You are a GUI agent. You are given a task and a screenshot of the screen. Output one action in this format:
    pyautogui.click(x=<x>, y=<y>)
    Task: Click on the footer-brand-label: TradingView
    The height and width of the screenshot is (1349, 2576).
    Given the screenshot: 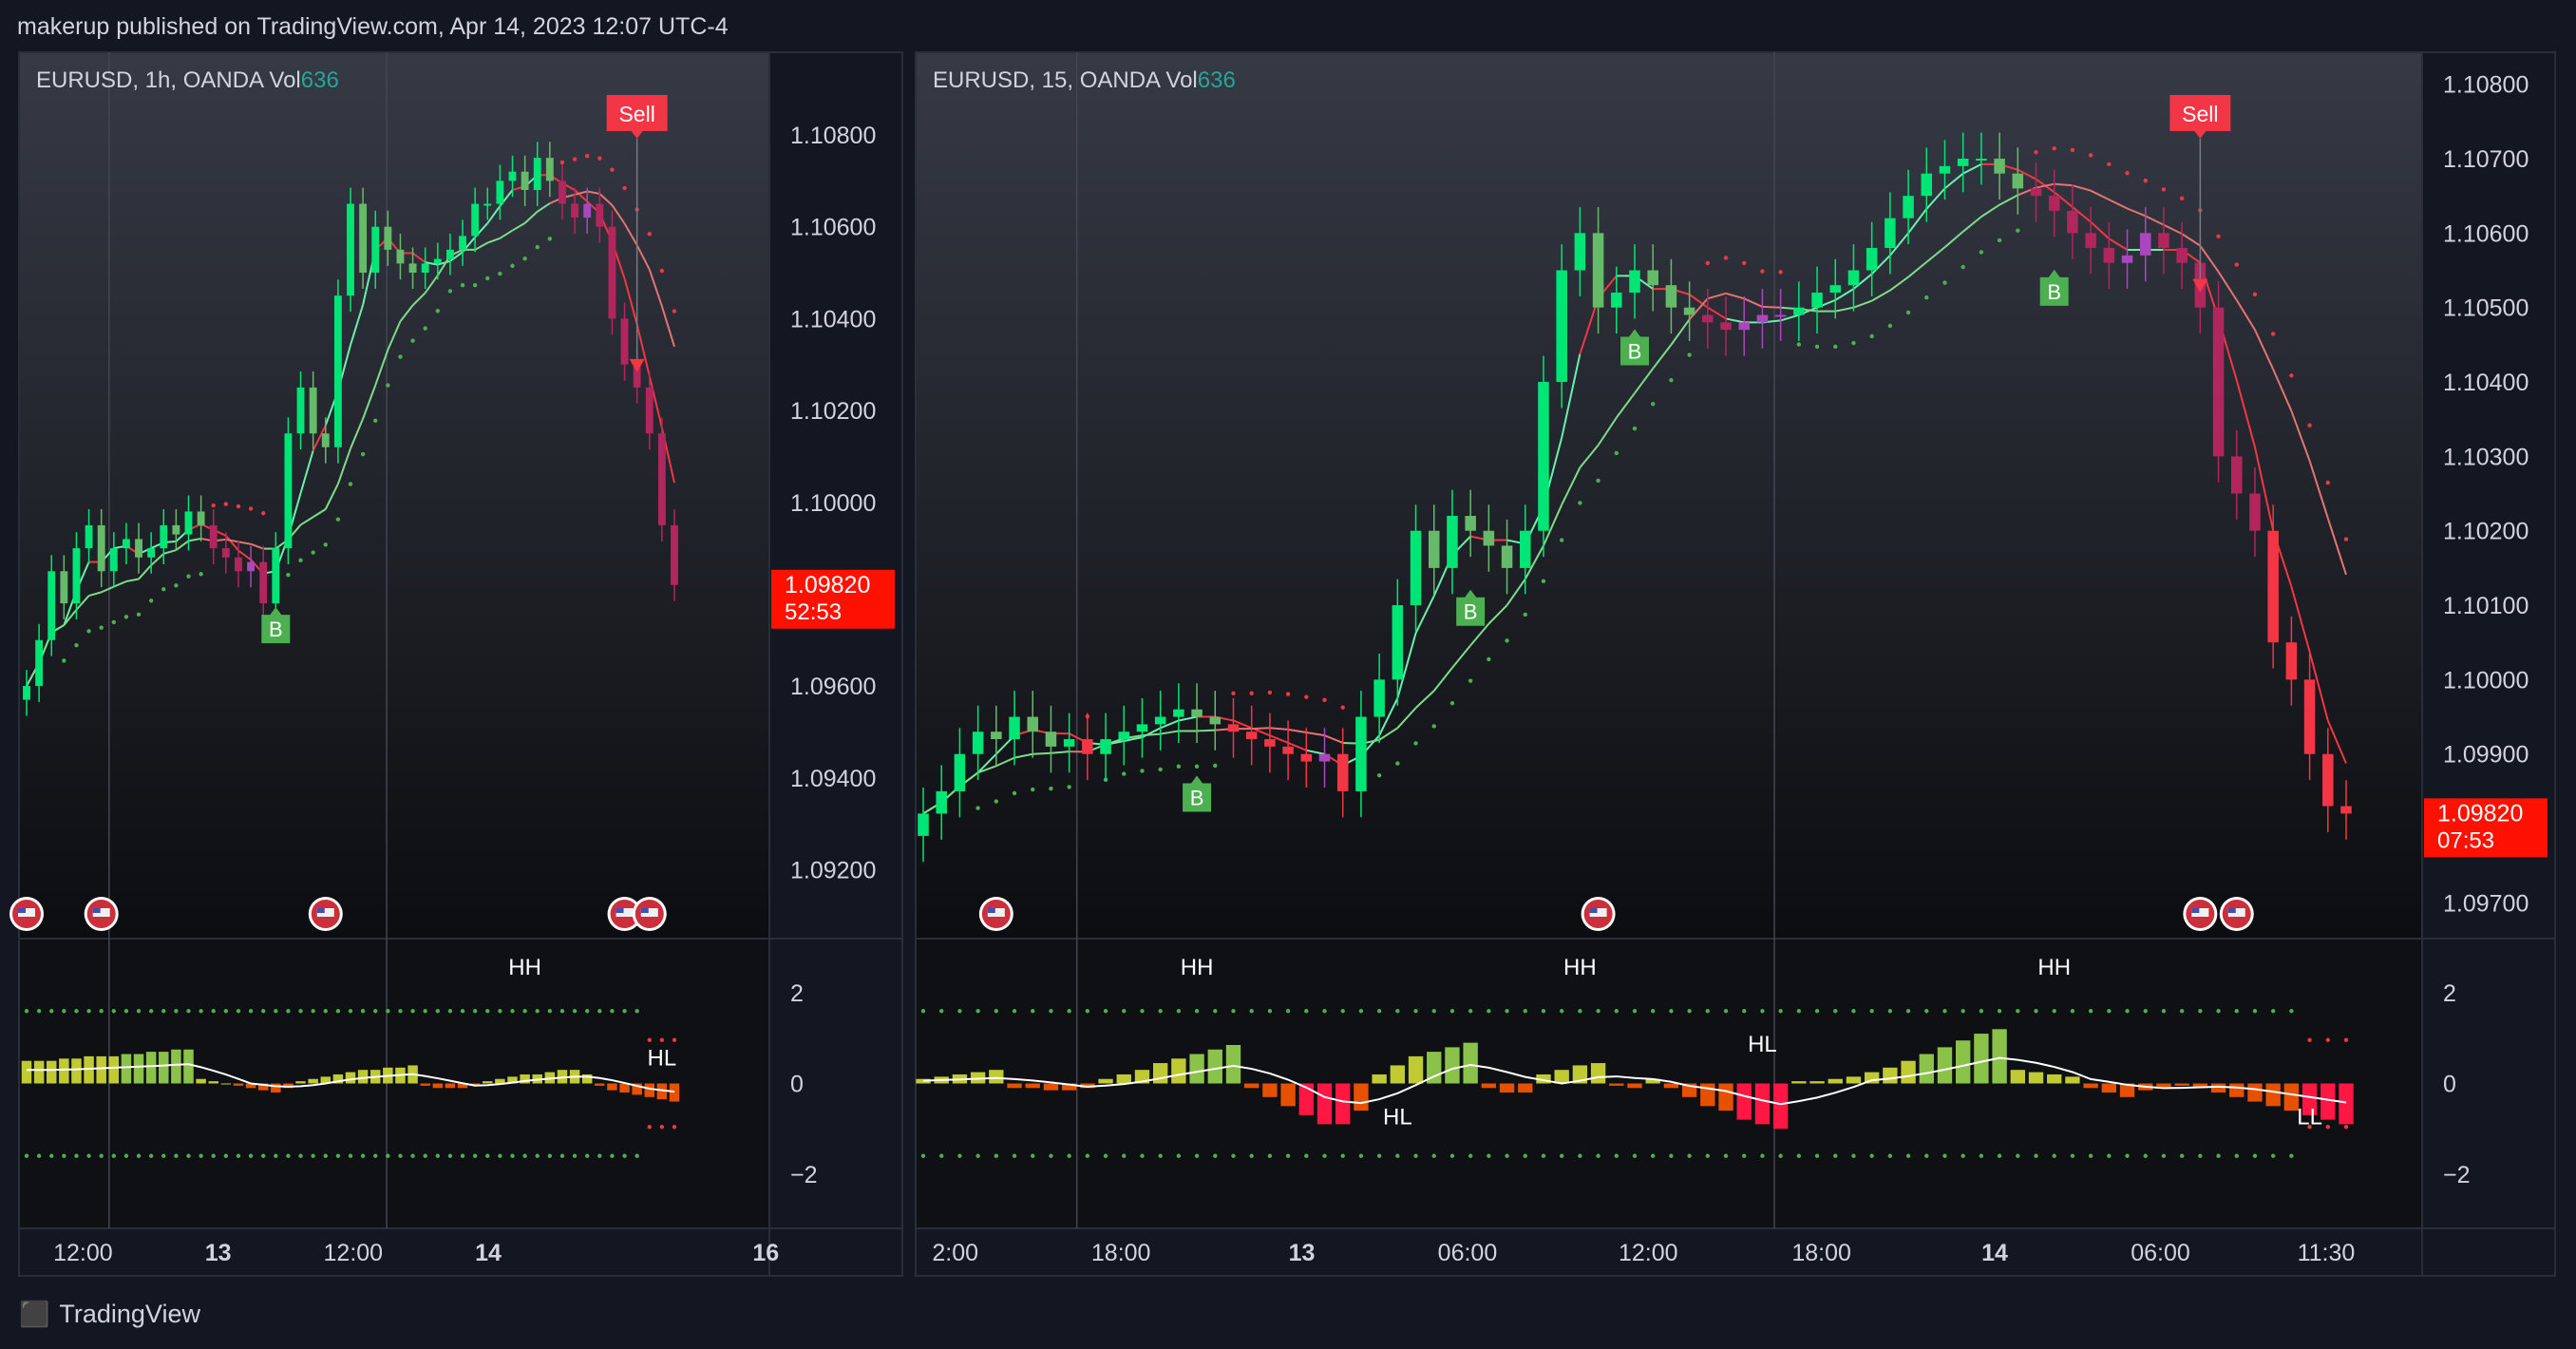 What is the action you would take?
    pyautogui.click(x=129, y=1314)
    